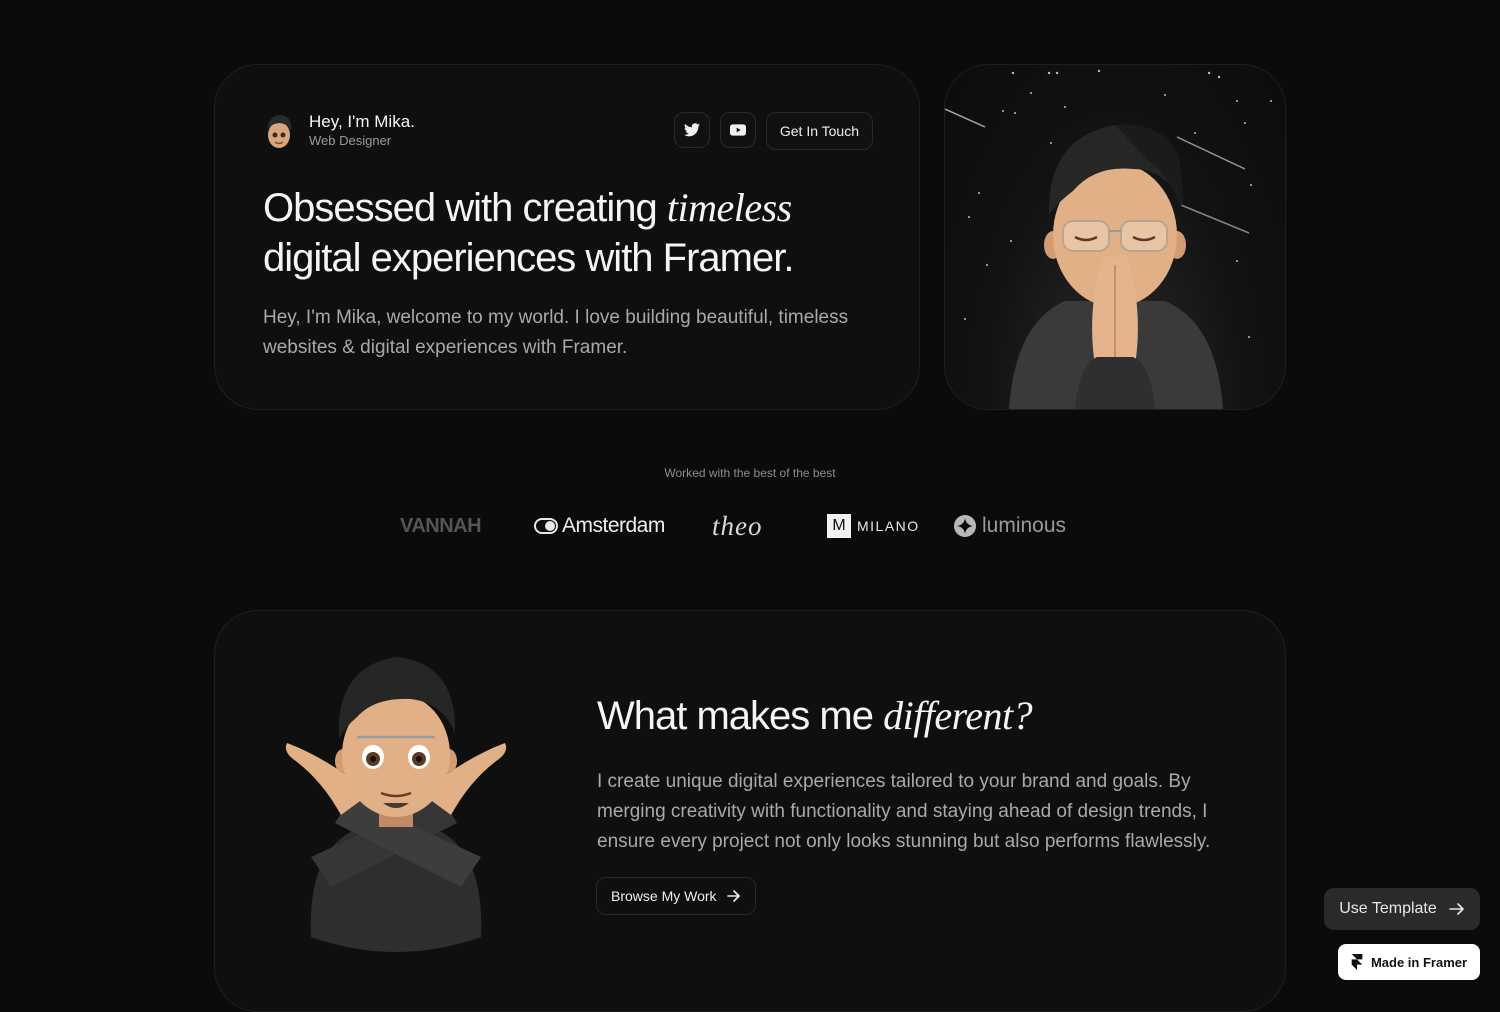 The height and width of the screenshot is (1012, 1500). Describe the element at coordinates (465, 208) in the screenshot. I see `hero-title-start: Obsessed with creating` at that location.